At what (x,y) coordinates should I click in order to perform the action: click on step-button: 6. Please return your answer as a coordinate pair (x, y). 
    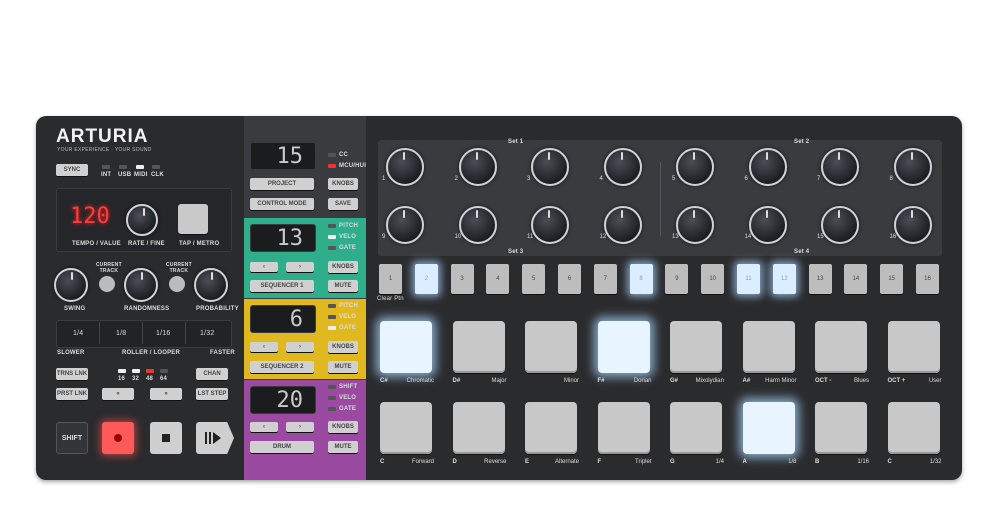
    Looking at the image, I should click on (569, 279).